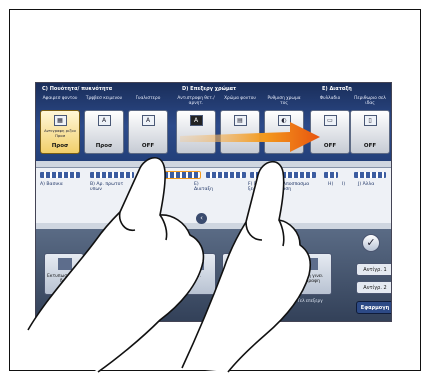 Image resolution: width=430 pixels, height=380 pixels. I want to click on background-color-icon: ▤, so click(240, 120).